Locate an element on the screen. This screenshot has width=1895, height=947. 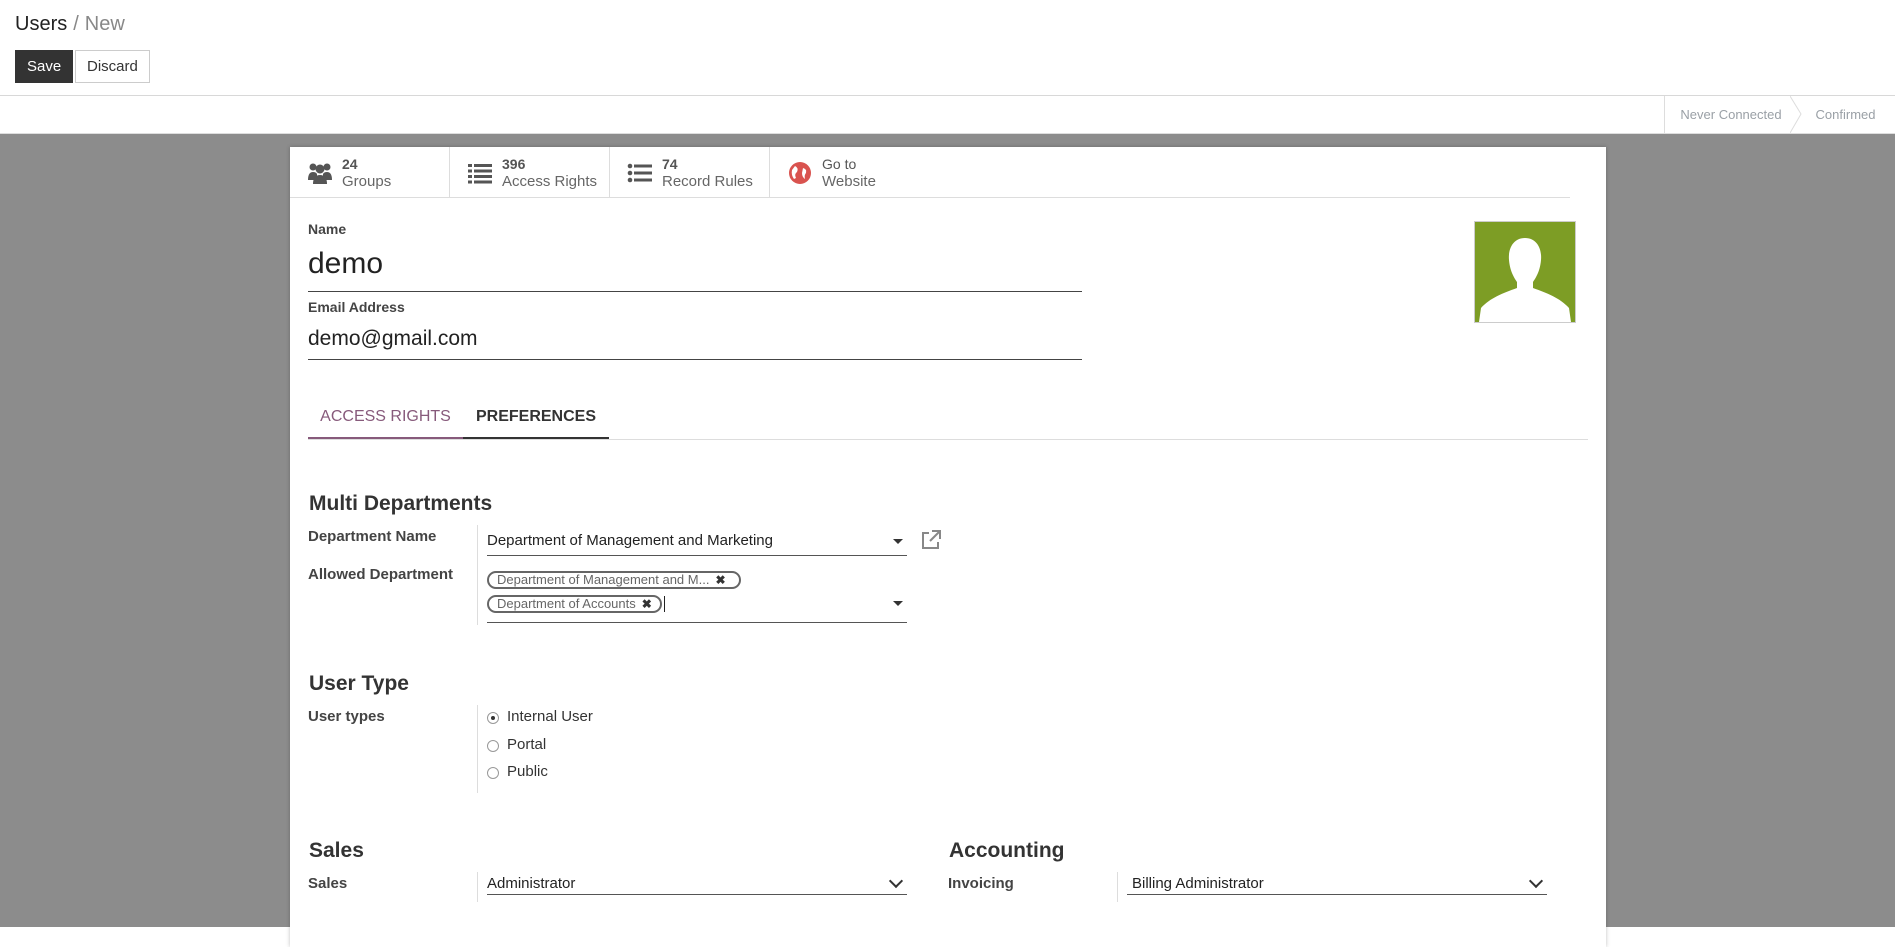
radio-public is located at coordinates (493, 773).